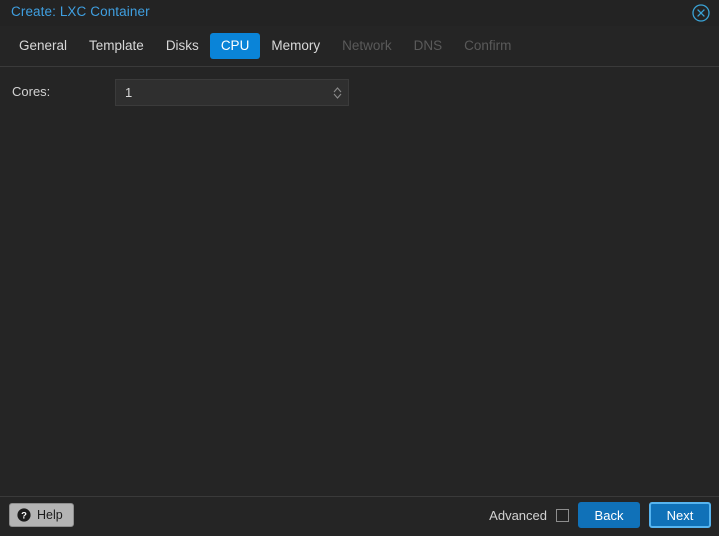  What do you see at coordinates (295, 46) in the screenshot?
I see `tab-memory: Memory` at bounding box center [295, 46].